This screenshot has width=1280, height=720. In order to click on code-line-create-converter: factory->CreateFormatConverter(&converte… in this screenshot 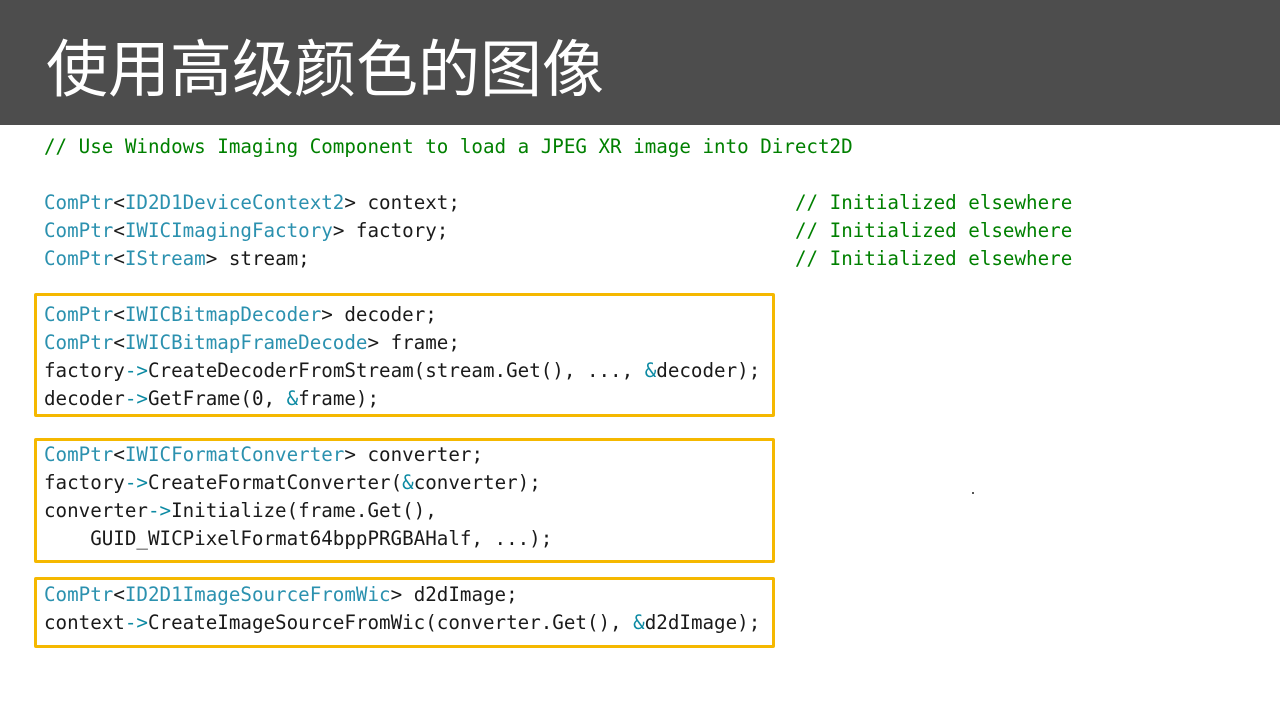, I will do `click(292, 483)`.